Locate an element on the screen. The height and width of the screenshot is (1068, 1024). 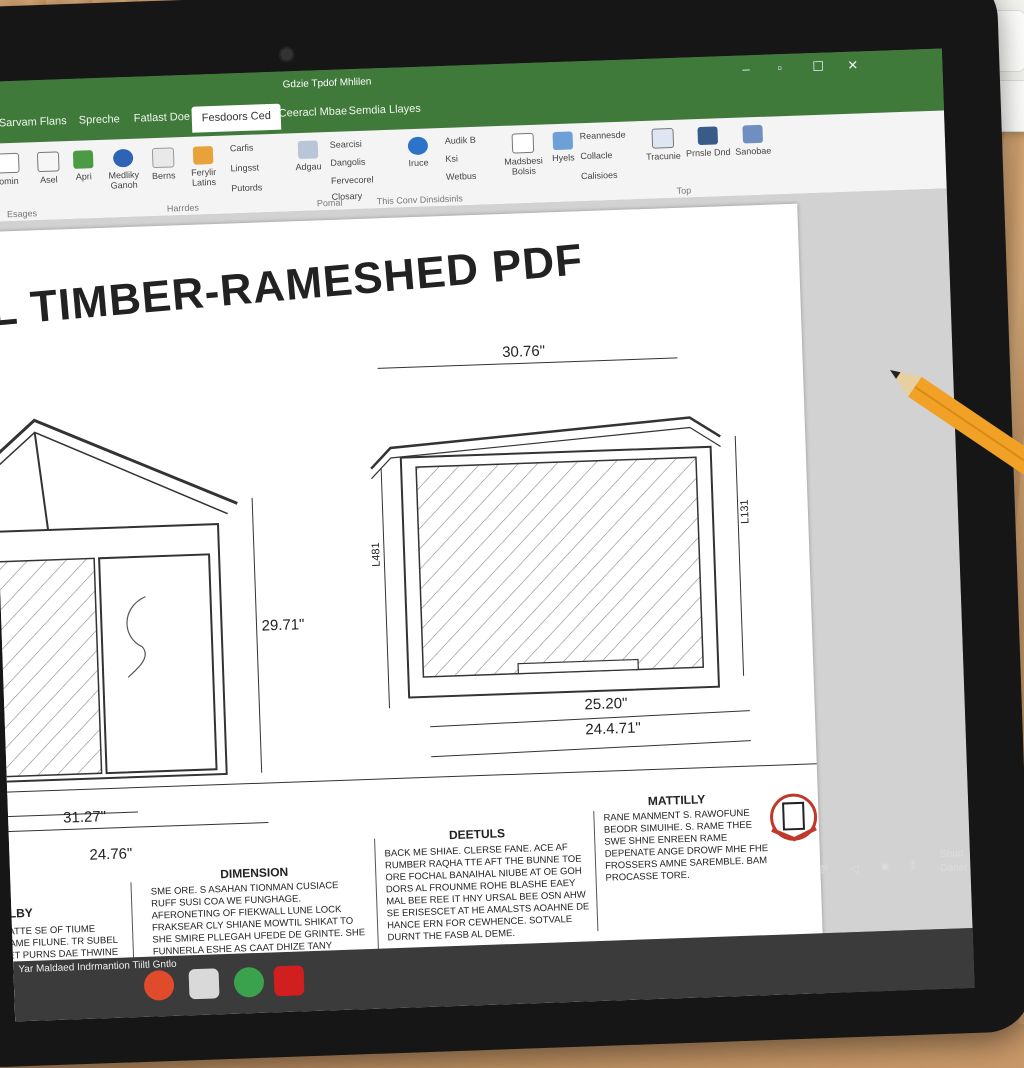
tray-clock: Sbud is located at coordinates (952, 854).